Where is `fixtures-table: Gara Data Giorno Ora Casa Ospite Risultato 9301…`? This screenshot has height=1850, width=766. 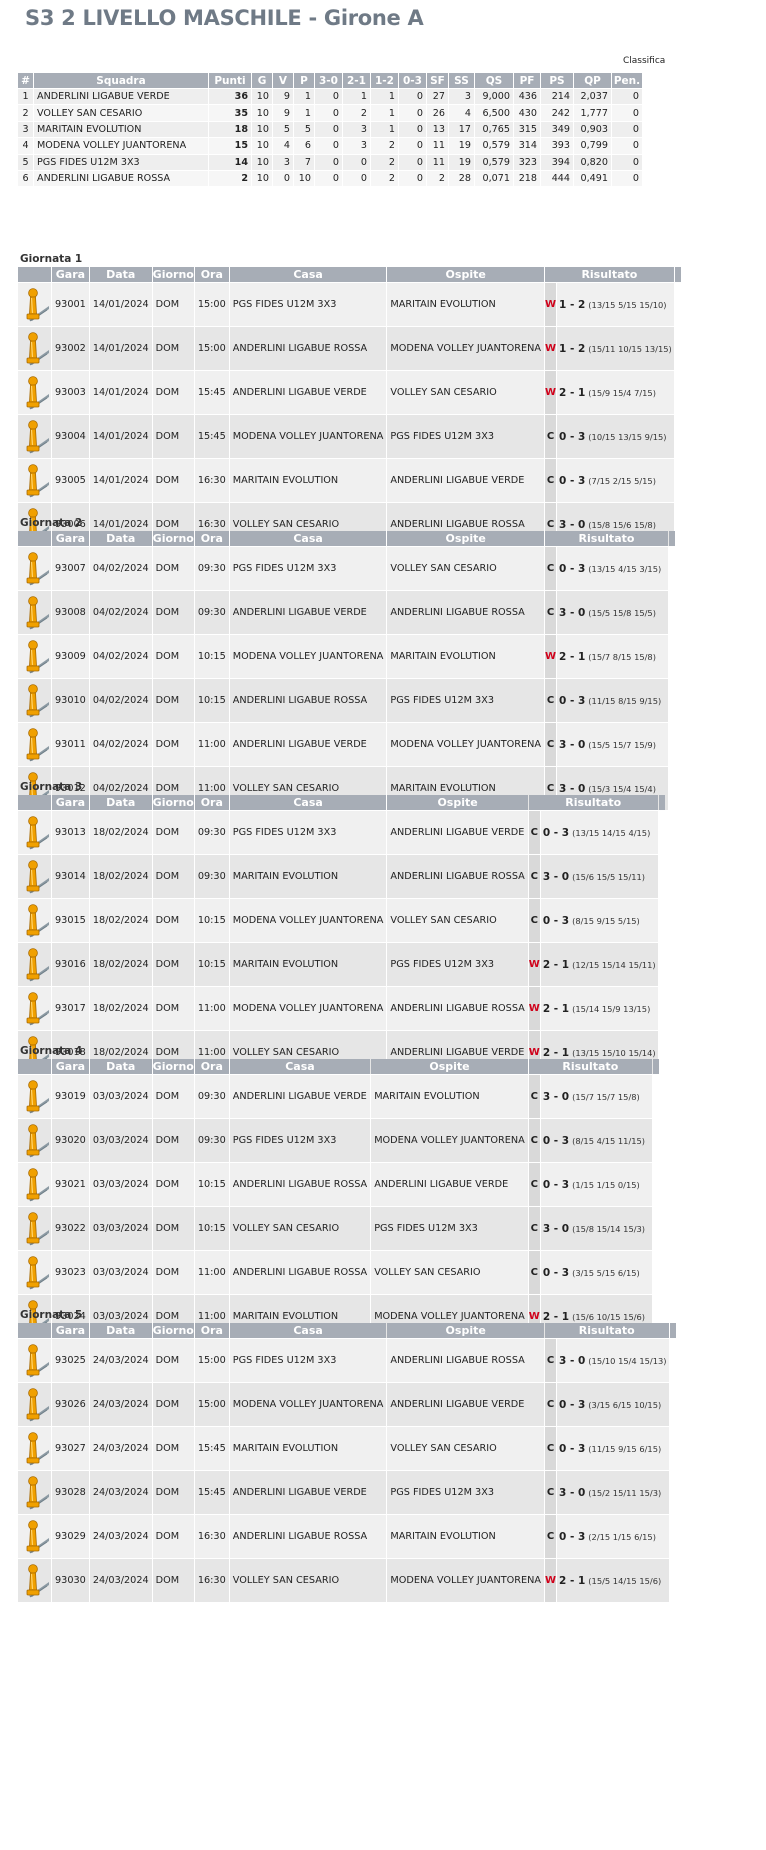 fixtures-table: Gara Data Giorno Ora Casa Ospite Risultato 9301… is located at coordinates (341, 934).